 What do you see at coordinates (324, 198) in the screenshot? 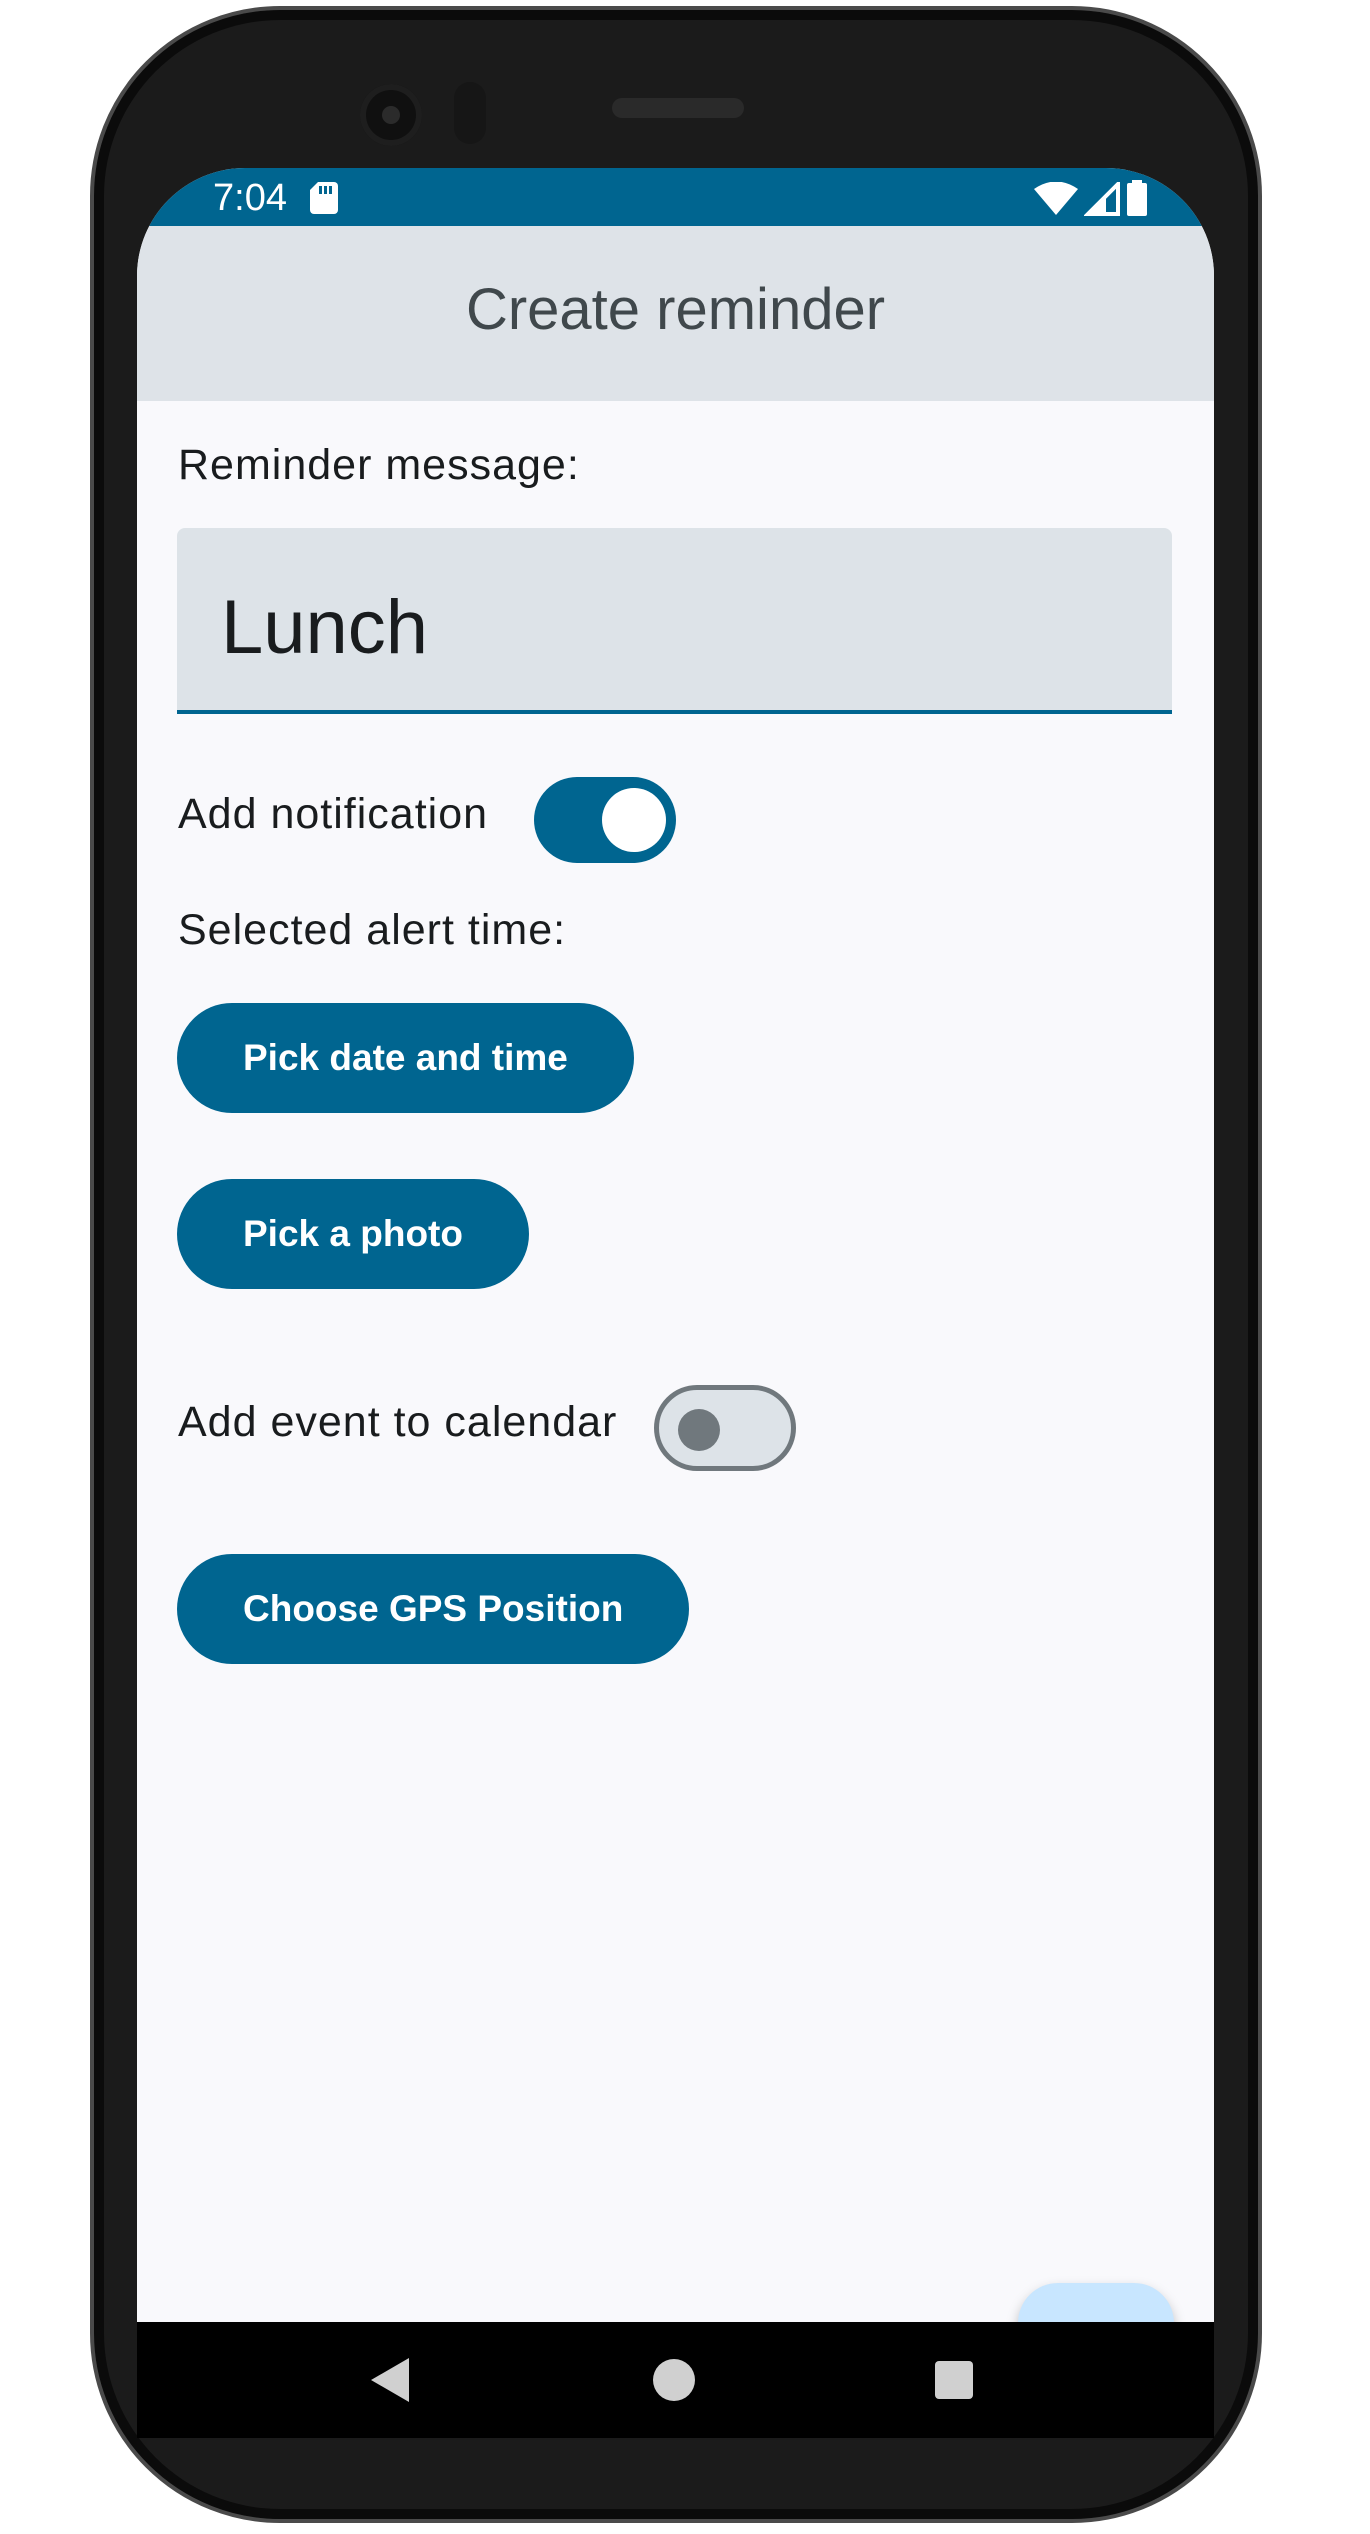
I see `sd-card-icon` at bounding box center [324, 198].